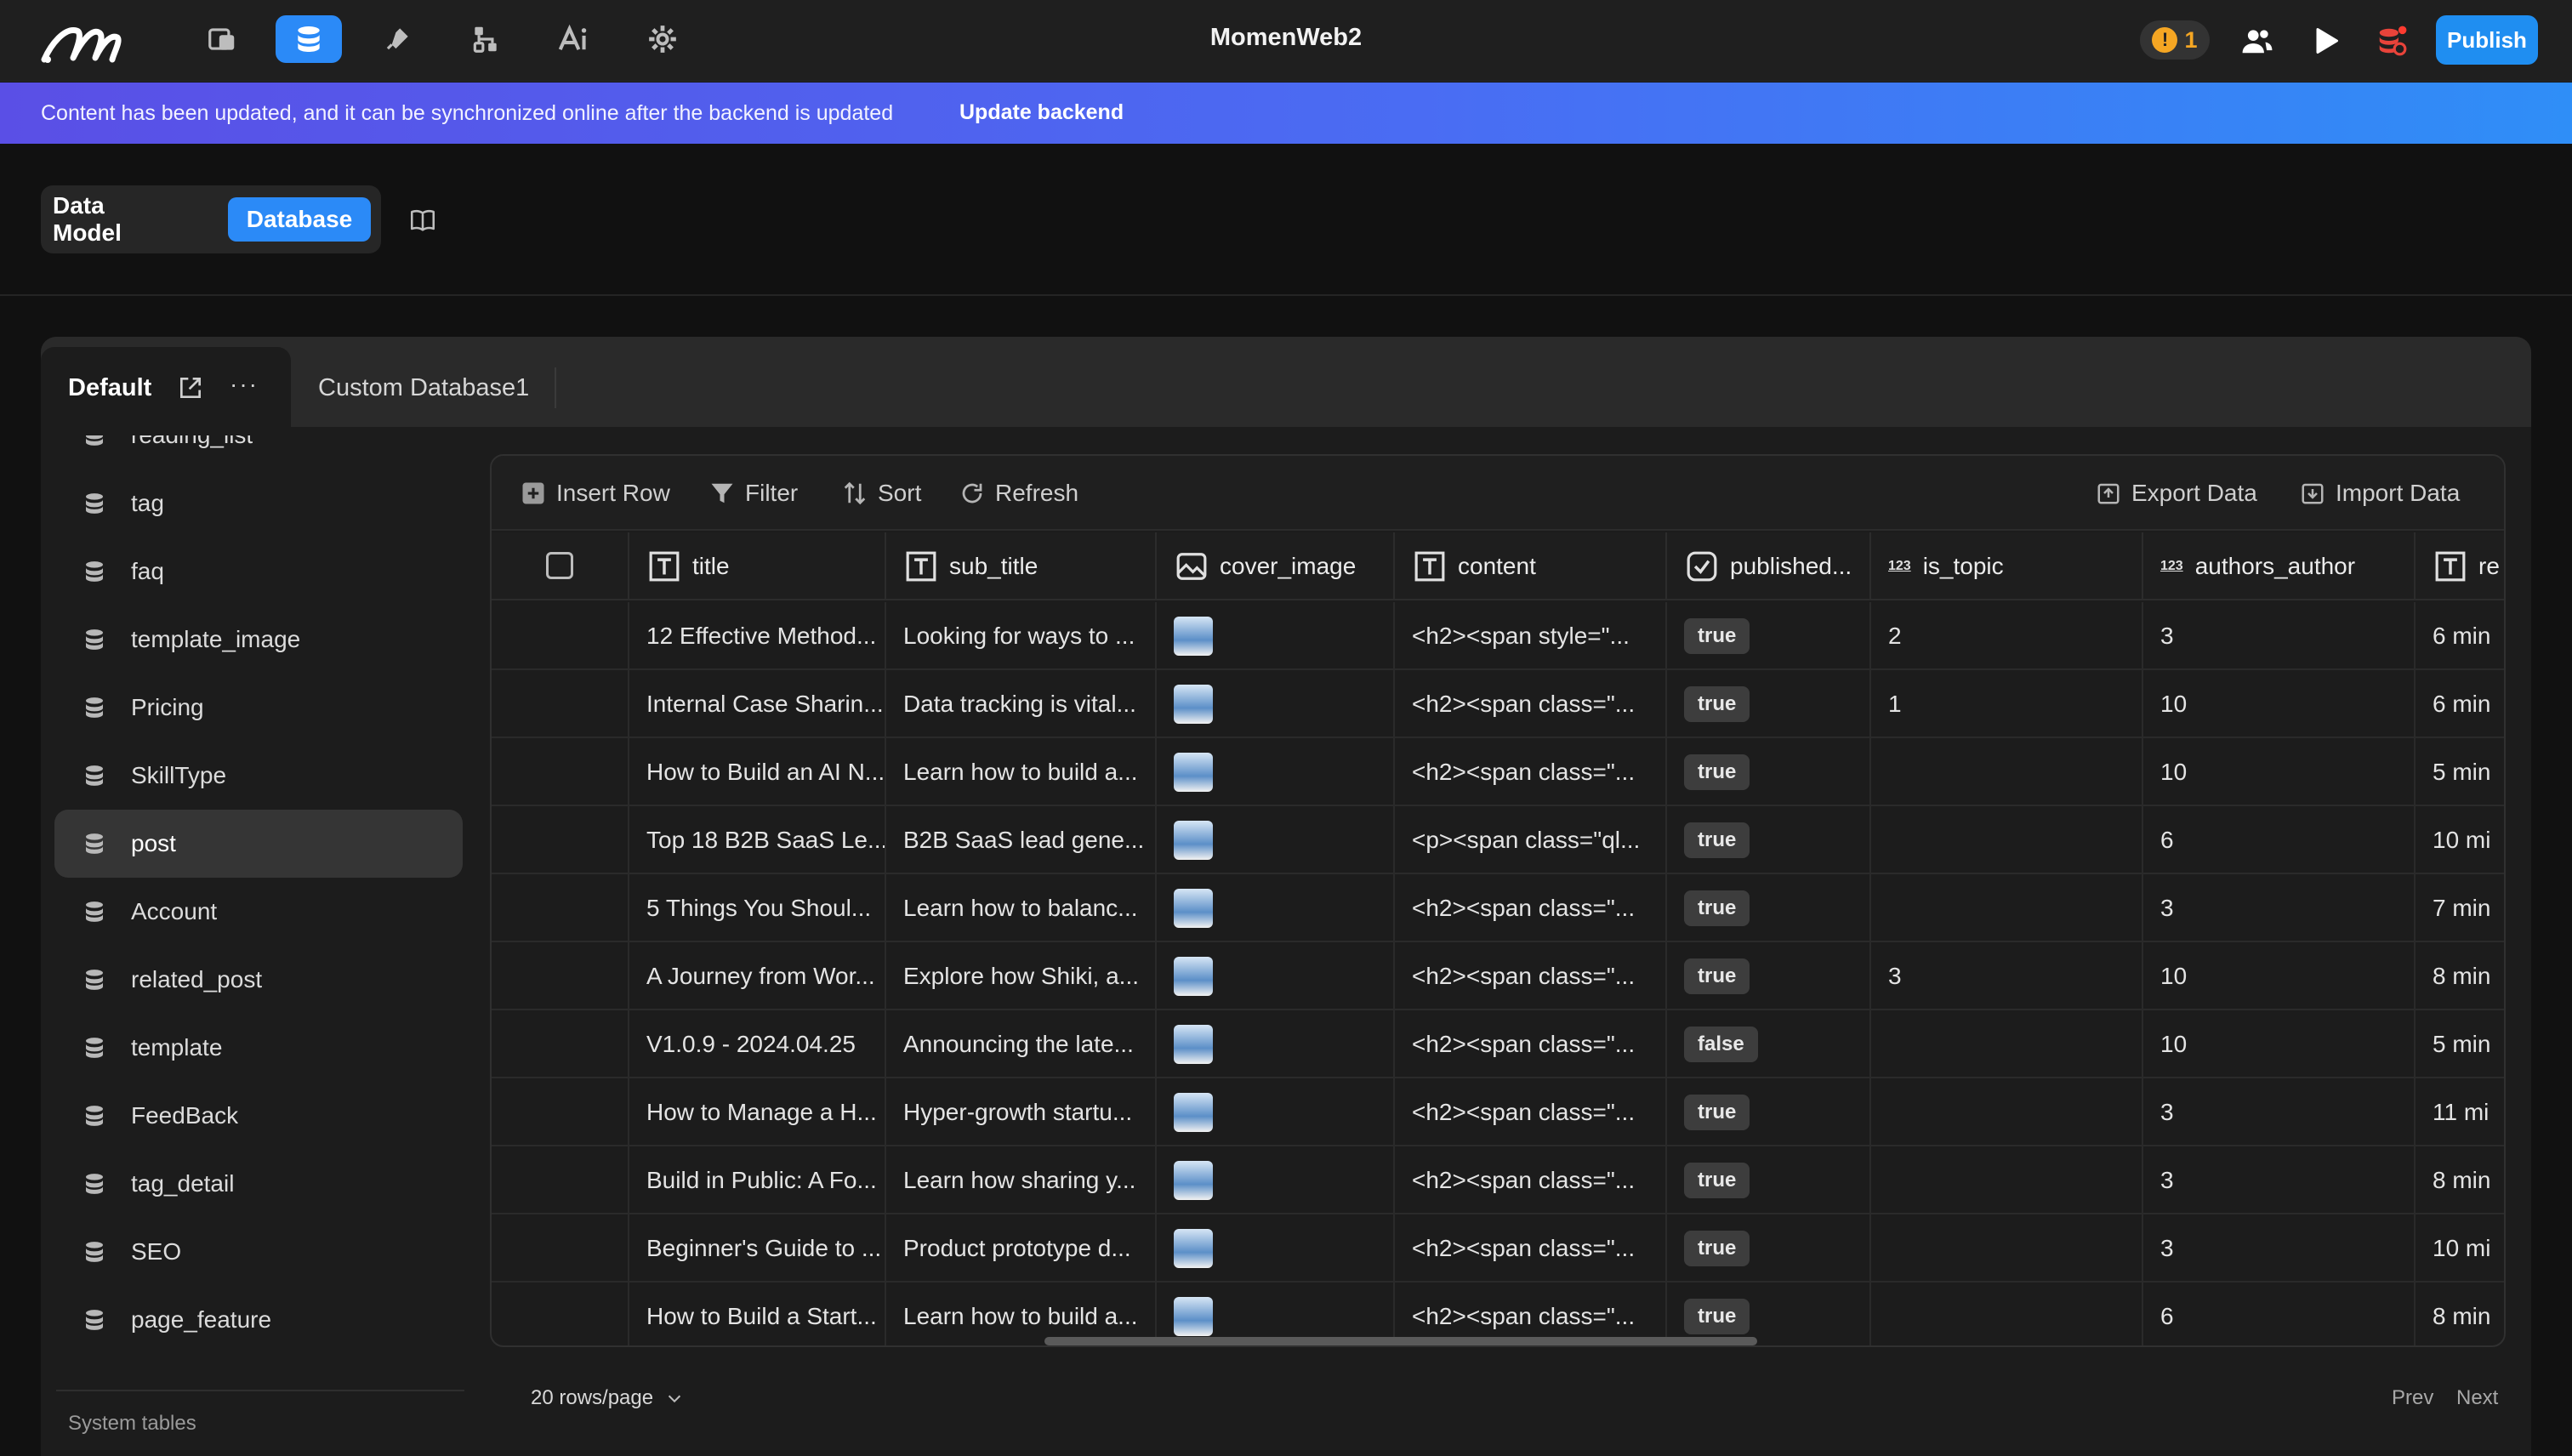  Describe the element at coordinates (2460, 704) in the screenshot. I see `reading-cell: 6 min` at that location.